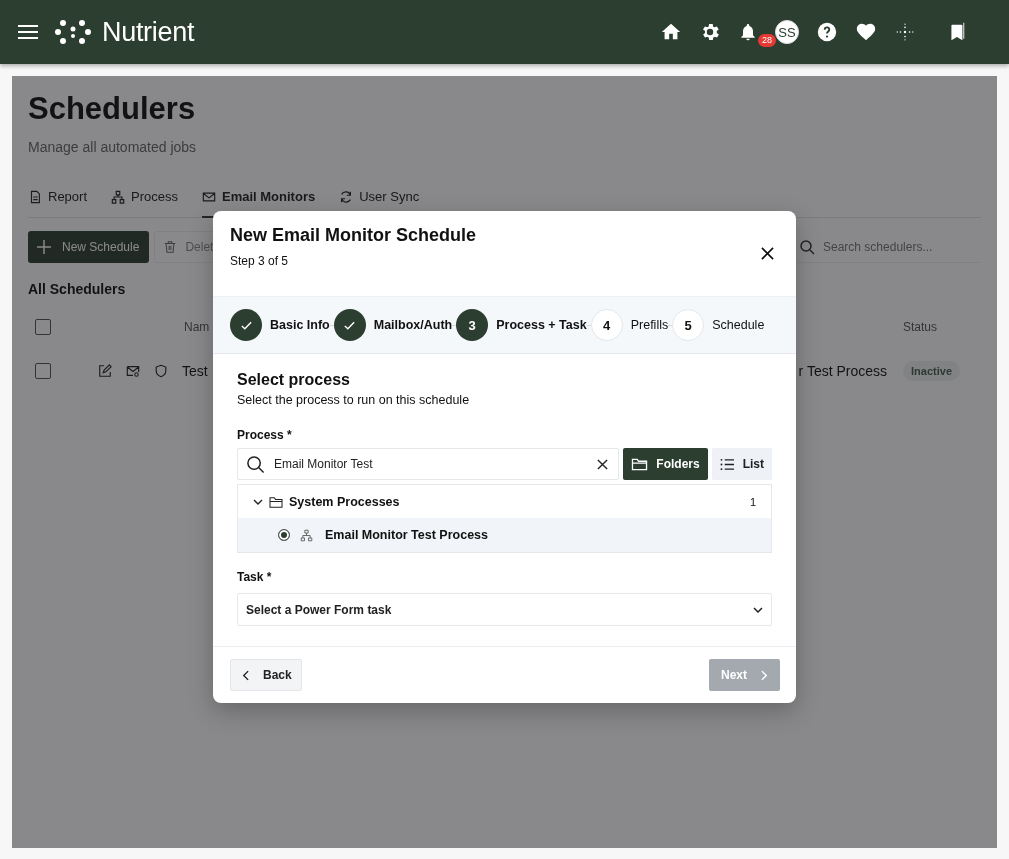 Image resolution: width=1009 pixels, height=859 pixels. What do you see at coordinates (77, 289) in the screenshot?
I see `section-title: All Schedulers` at bounding box center [77, 289].